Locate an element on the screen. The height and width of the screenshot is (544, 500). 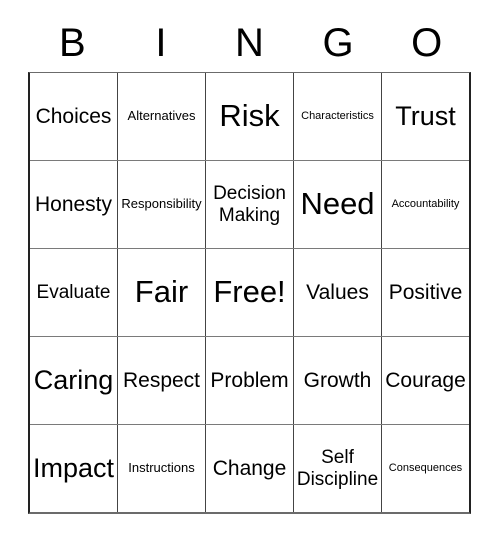
bingo-cell: Responsibility is located at coordinates (162, 204).